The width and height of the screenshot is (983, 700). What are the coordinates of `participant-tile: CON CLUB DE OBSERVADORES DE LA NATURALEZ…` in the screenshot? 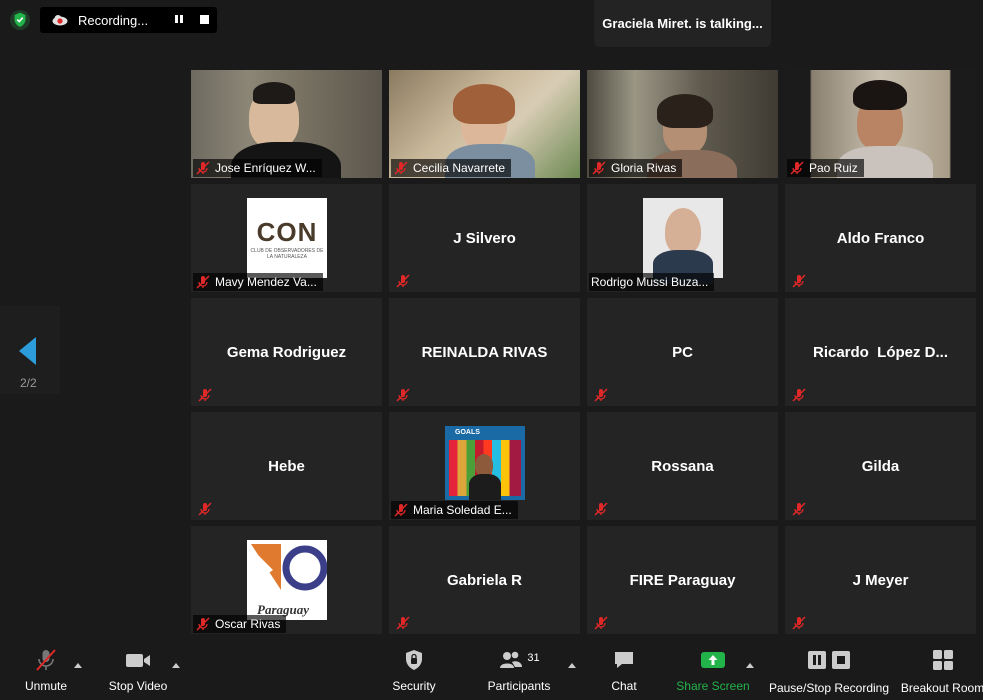 It's located at (286, 238).